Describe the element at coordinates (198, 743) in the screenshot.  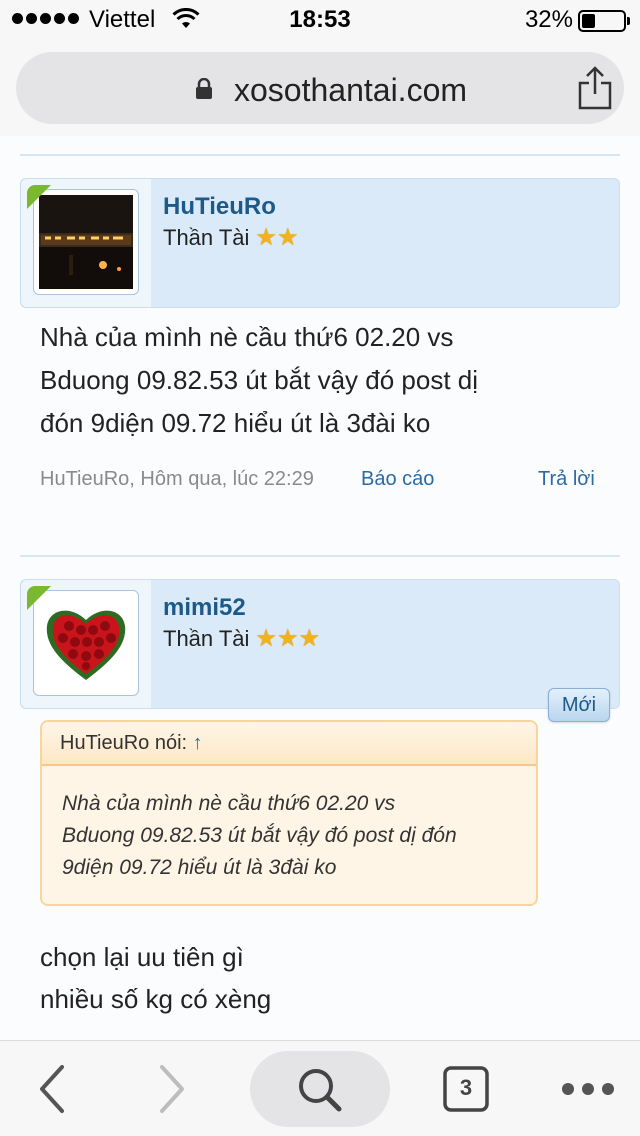
I see `quote-jump-arrow-icon: ↑` at that location.